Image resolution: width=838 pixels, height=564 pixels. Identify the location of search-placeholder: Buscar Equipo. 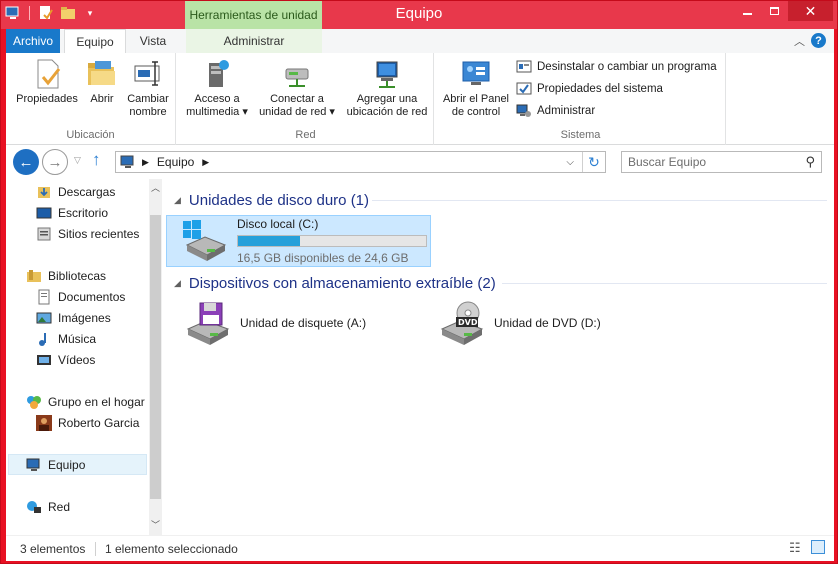
(667, 162).